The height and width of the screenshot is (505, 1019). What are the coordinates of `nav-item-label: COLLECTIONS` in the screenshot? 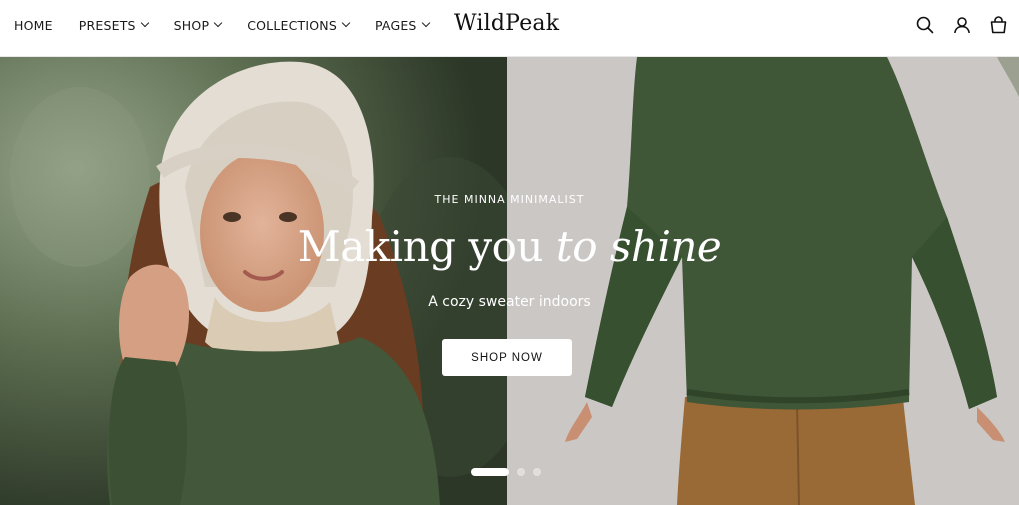 It's located at (292, 25).